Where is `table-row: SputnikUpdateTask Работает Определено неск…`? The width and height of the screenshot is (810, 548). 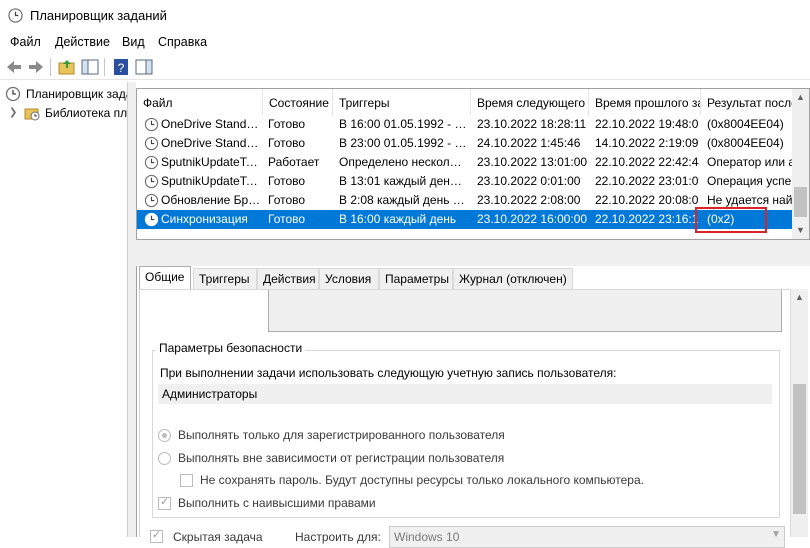 table-row: SputnikUpdateTask Работает Определено неск… is located at coordinates (465, 162).